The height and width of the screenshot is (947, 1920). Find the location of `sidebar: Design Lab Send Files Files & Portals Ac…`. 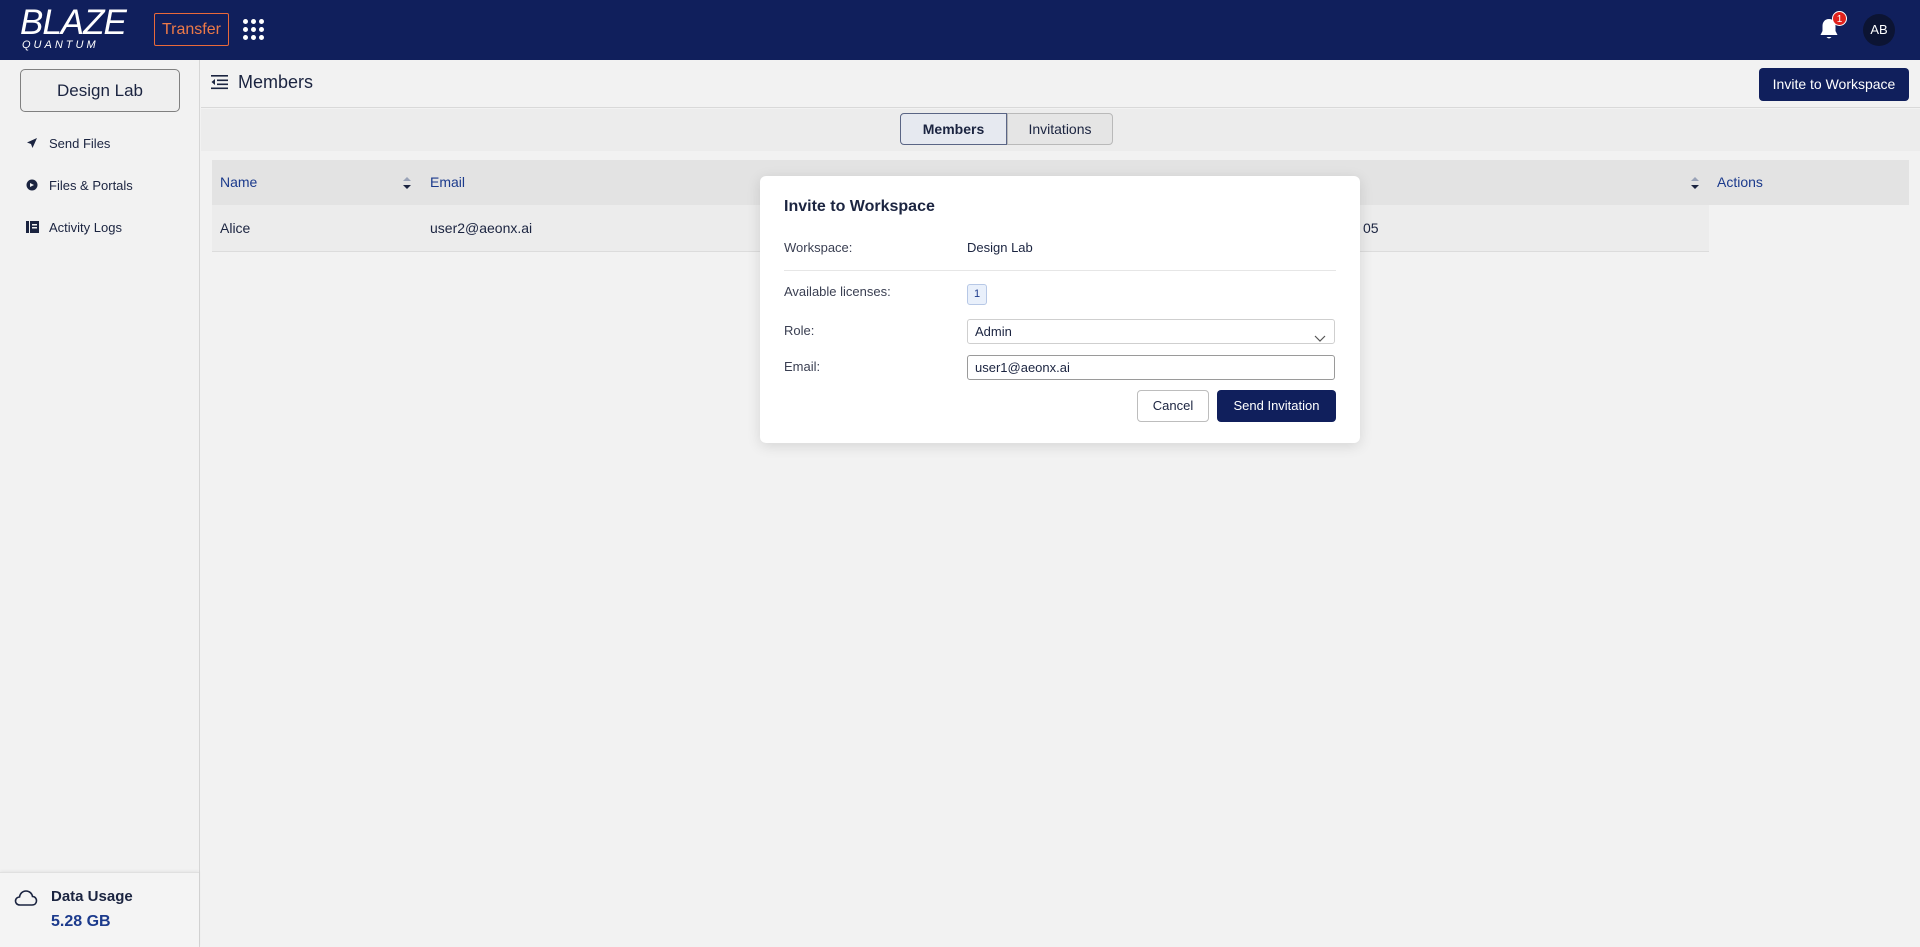

sidebar: Design Lab Send Files Files & Portals Ac… is located at coordinates (100, 503).